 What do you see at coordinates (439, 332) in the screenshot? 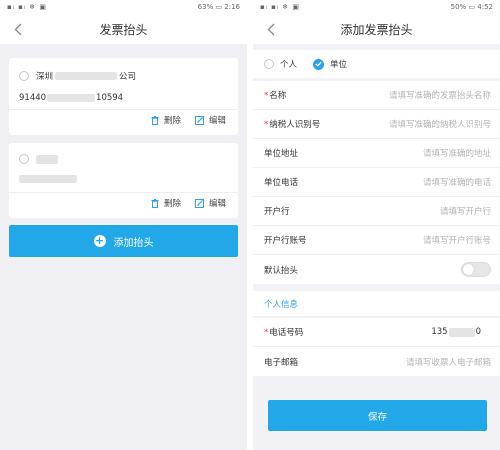
I see `mobile-prefix: 135` at bounding box center [439, 332].